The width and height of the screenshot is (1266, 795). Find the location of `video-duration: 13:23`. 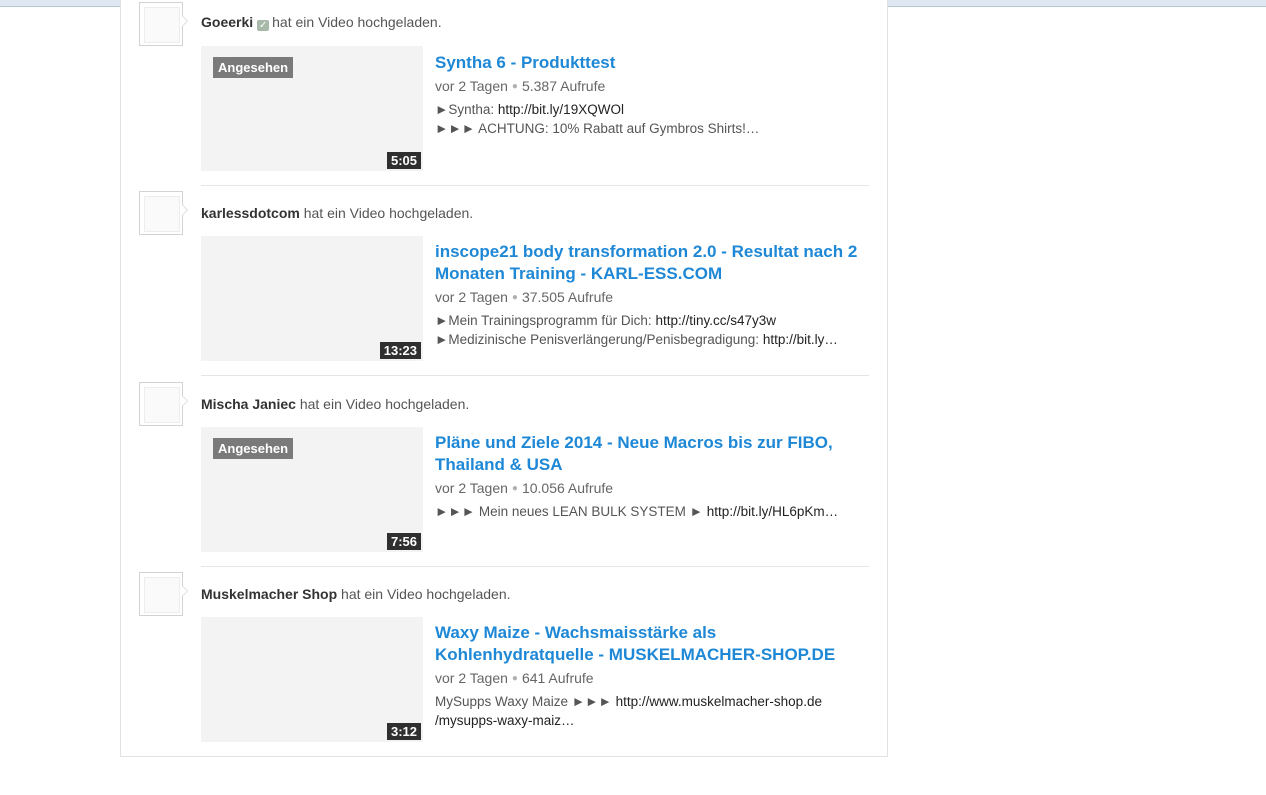

video-duration: 13:23 is located at coordinates (400, 350).